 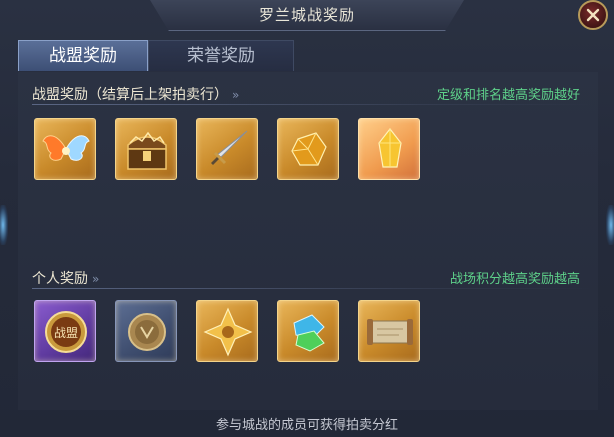 I want to click on reward-slot-amber, so click(x=308, y=149).